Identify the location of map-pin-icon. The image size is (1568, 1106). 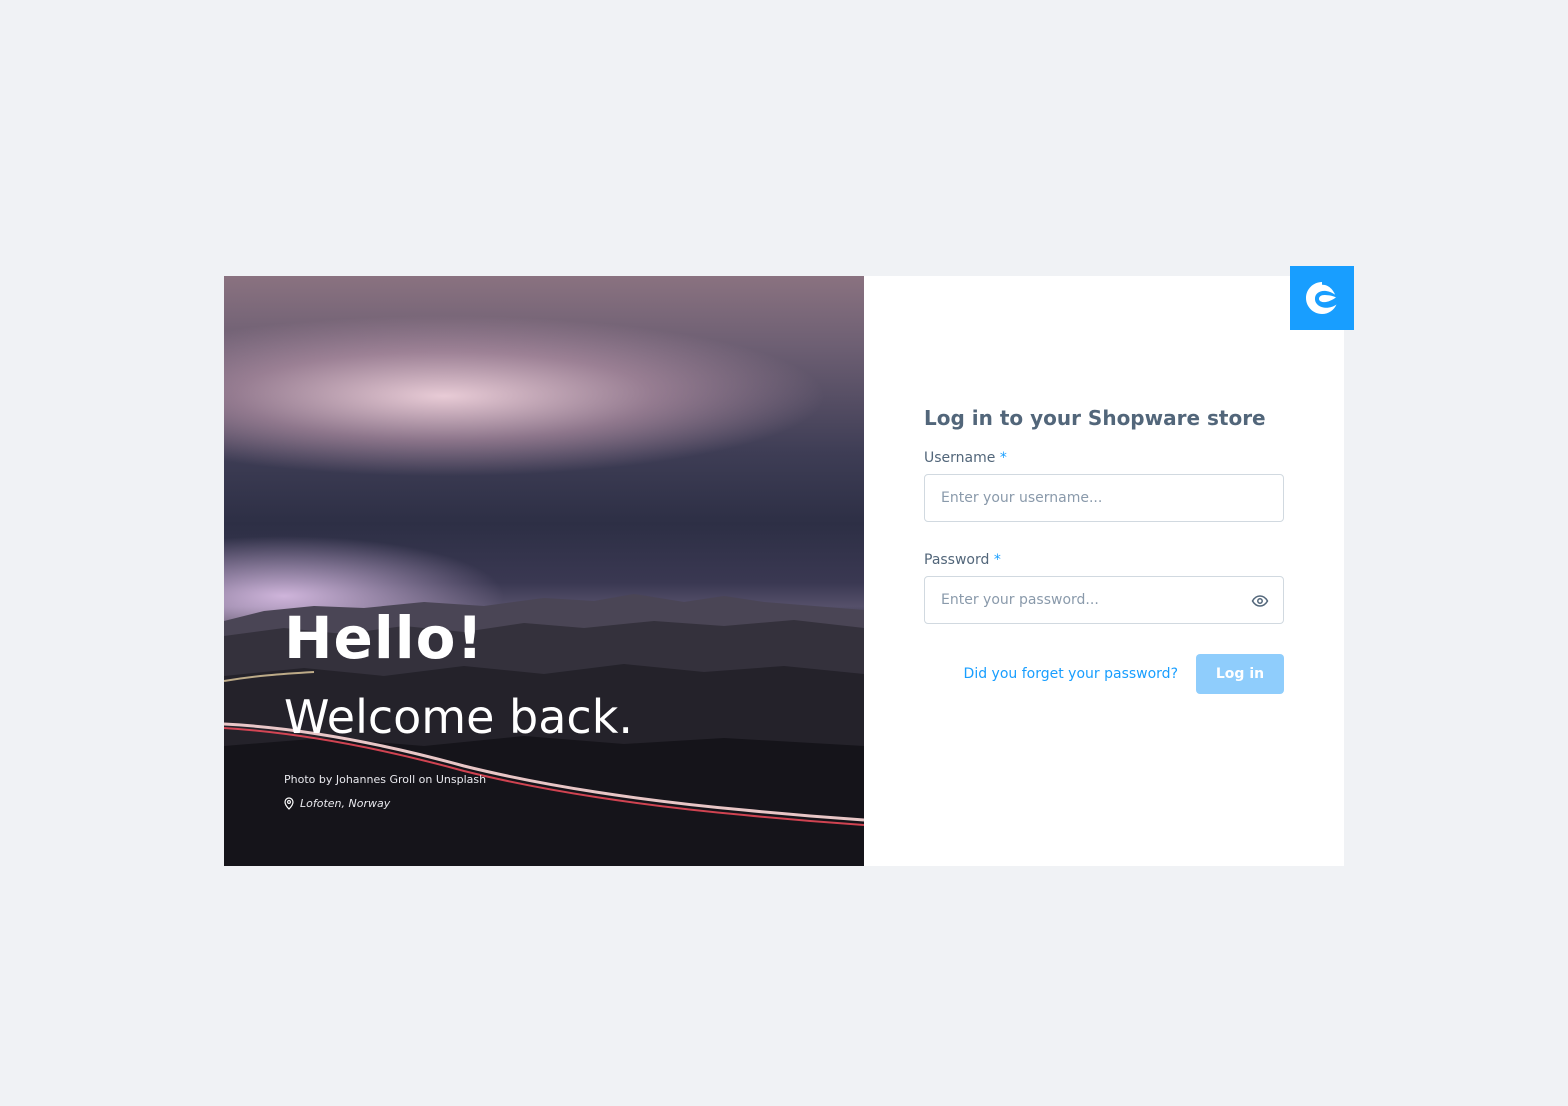
(289, 803).